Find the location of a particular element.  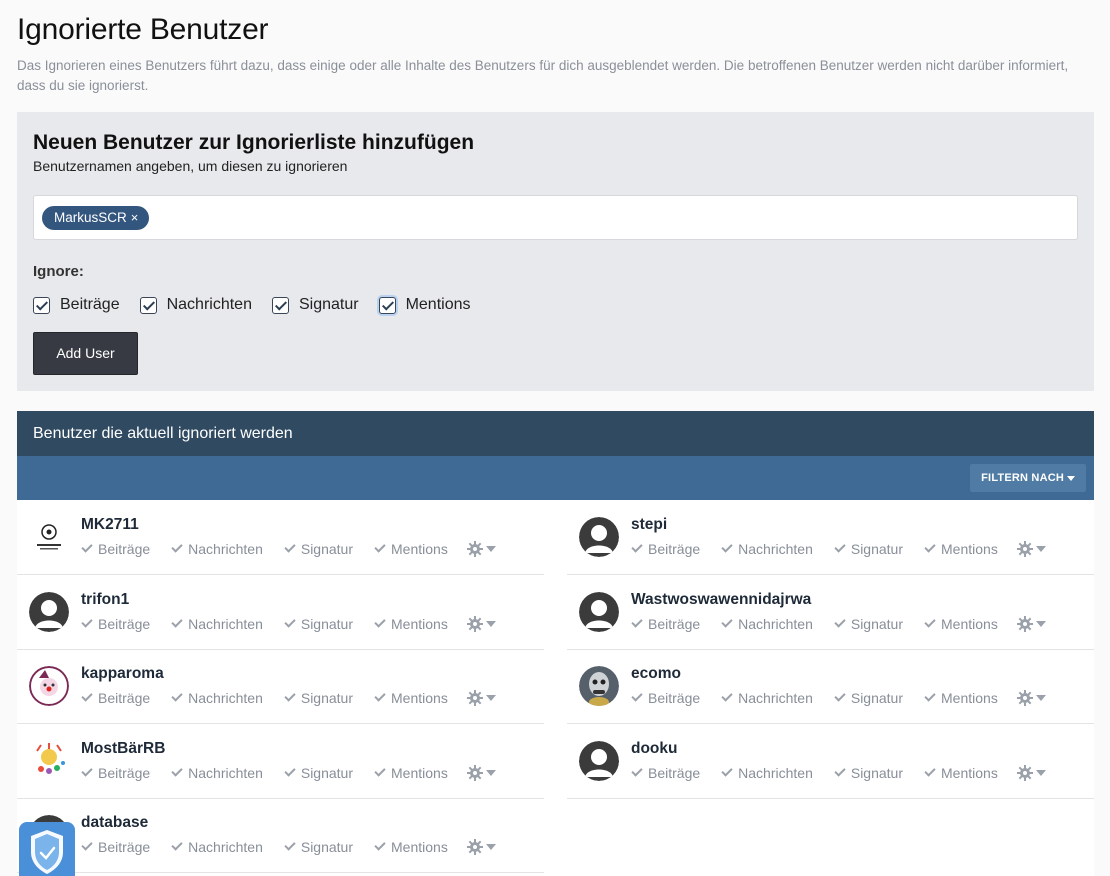

username-link: database is located at coordinates (114, 823).